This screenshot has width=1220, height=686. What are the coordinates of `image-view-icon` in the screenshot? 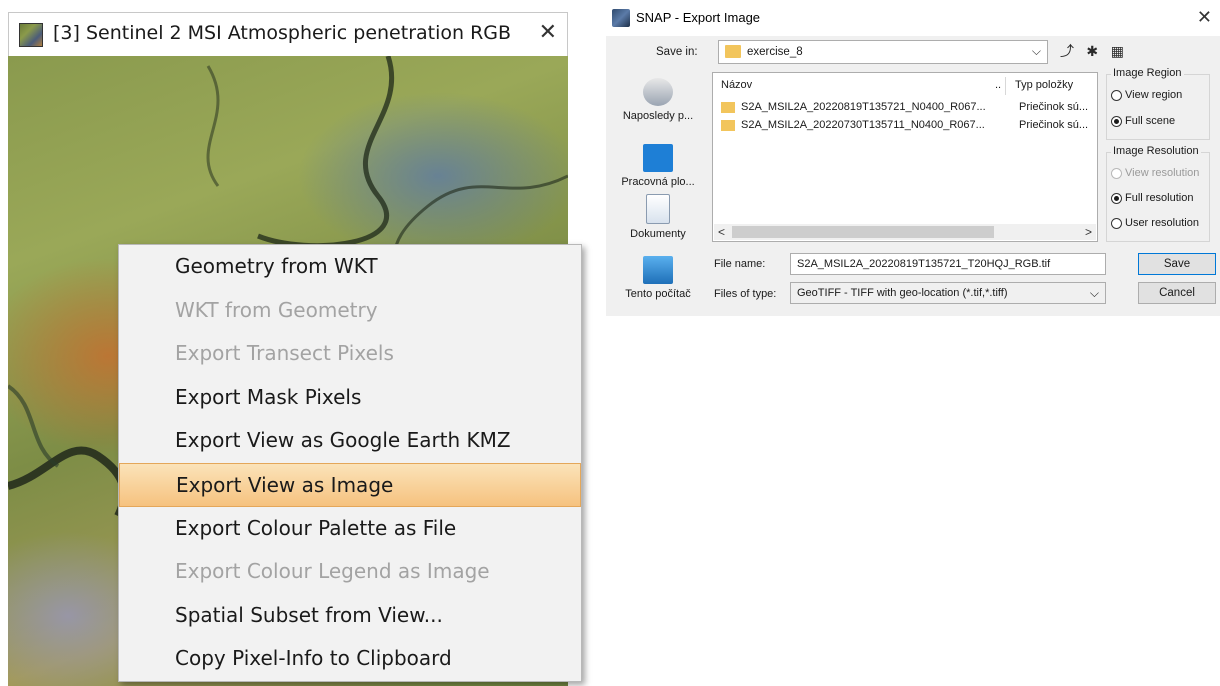 It's located at (31, 35).